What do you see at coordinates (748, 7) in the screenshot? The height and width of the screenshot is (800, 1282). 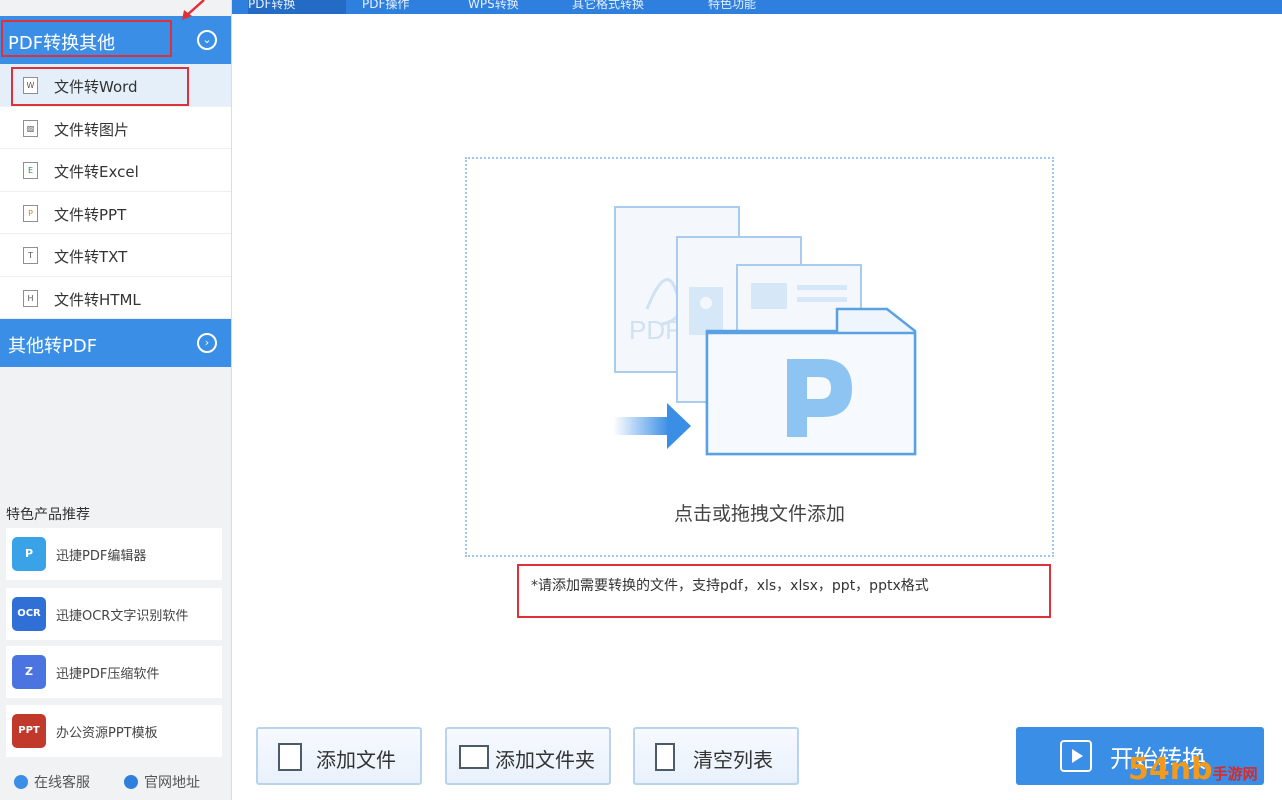 I see `tab-features: 特色功能` at bounding box center [748, 7].